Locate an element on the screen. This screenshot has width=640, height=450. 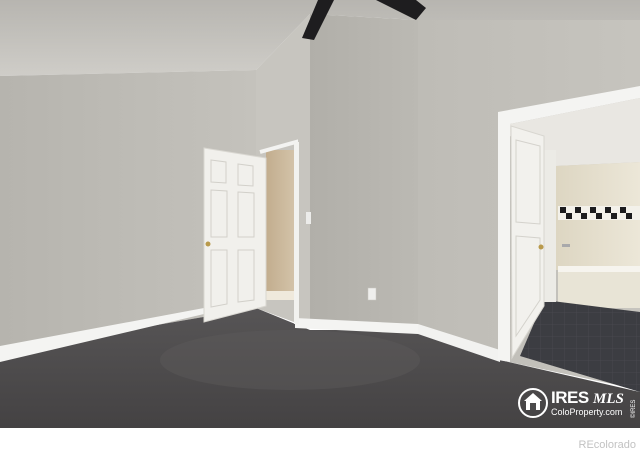
wall-outlet is located at coordinates (372, 294).